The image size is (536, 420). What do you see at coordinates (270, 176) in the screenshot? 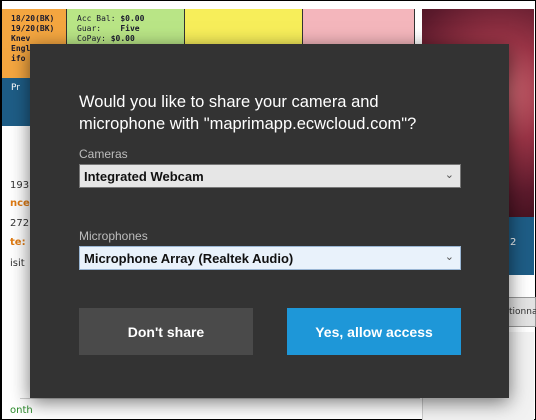
I see `camera-select: Integrated Webcam ⌄` at bounding box center [270, 176].